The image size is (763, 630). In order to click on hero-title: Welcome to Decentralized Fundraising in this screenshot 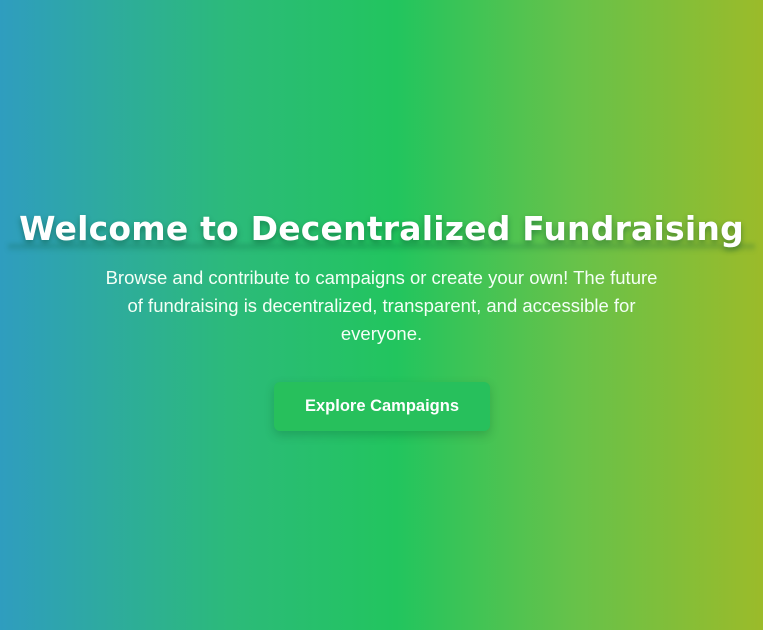, I will do `click(381, 228)`.